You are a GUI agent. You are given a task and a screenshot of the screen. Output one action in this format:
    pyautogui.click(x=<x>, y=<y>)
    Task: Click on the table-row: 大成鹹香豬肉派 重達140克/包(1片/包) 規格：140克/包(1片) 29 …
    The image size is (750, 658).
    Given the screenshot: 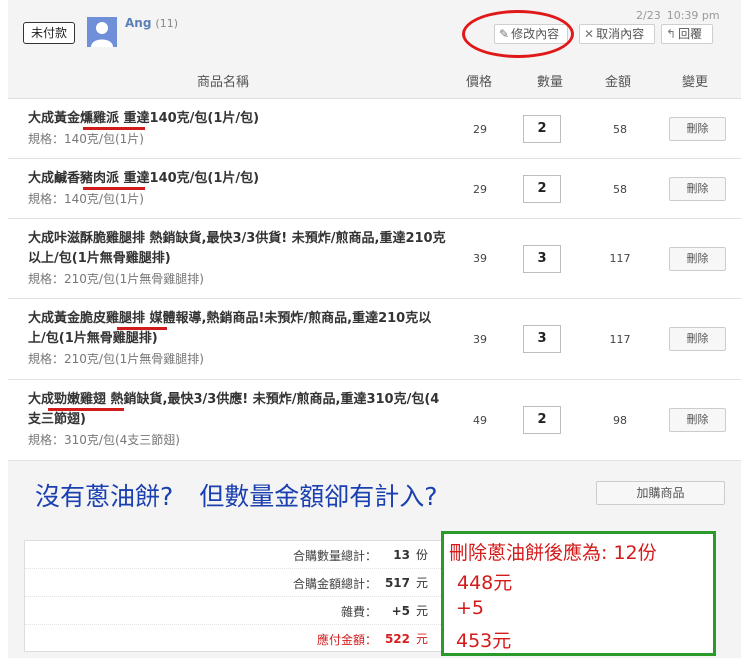 What is the action you would take?
    pyautogui.click(x=374, y=189)
    